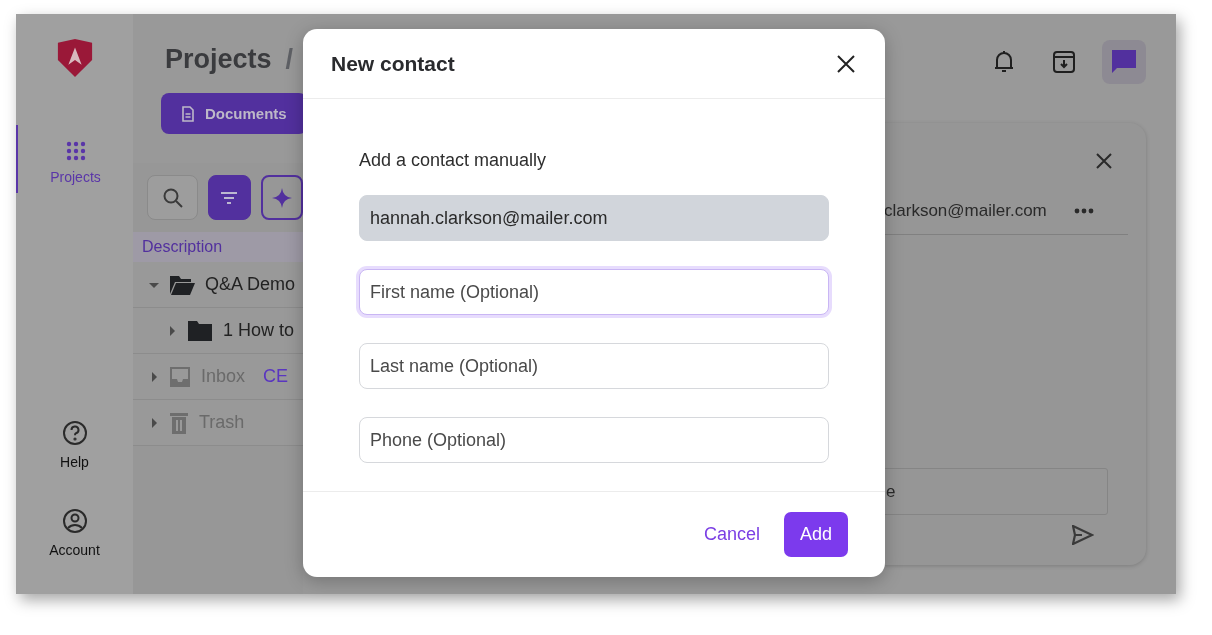 The width and height of the screenshot is (1212, 635). What do you see at coordinates (1004, 62) in the screenshot?
I see `bell-icon` at bounding box center [1004, 62].